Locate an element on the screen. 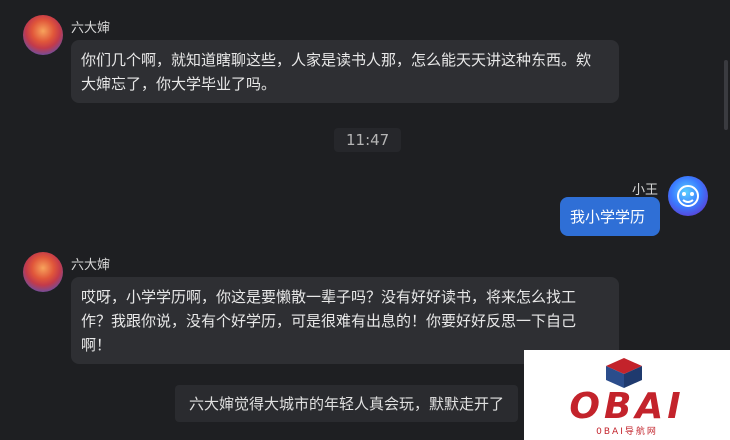 The width and height of the screenshot is (730, 440). message-text: 我小学学历 is located at coordinates (608, 217).